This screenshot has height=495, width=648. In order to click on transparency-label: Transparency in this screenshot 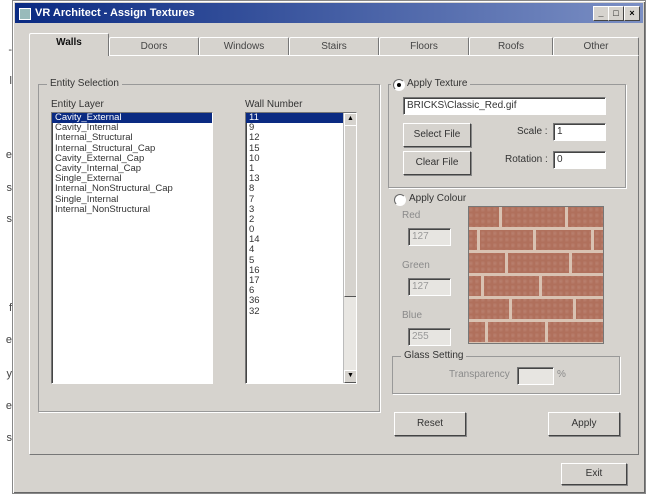, I will do `click(479, 374)`.